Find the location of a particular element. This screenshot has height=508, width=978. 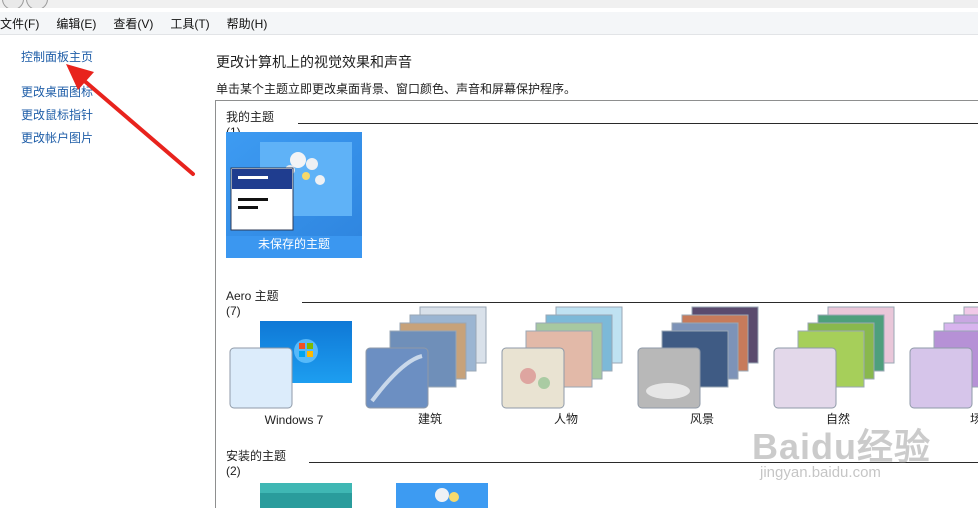

window-top-strip is located at coordinates (489, 4).